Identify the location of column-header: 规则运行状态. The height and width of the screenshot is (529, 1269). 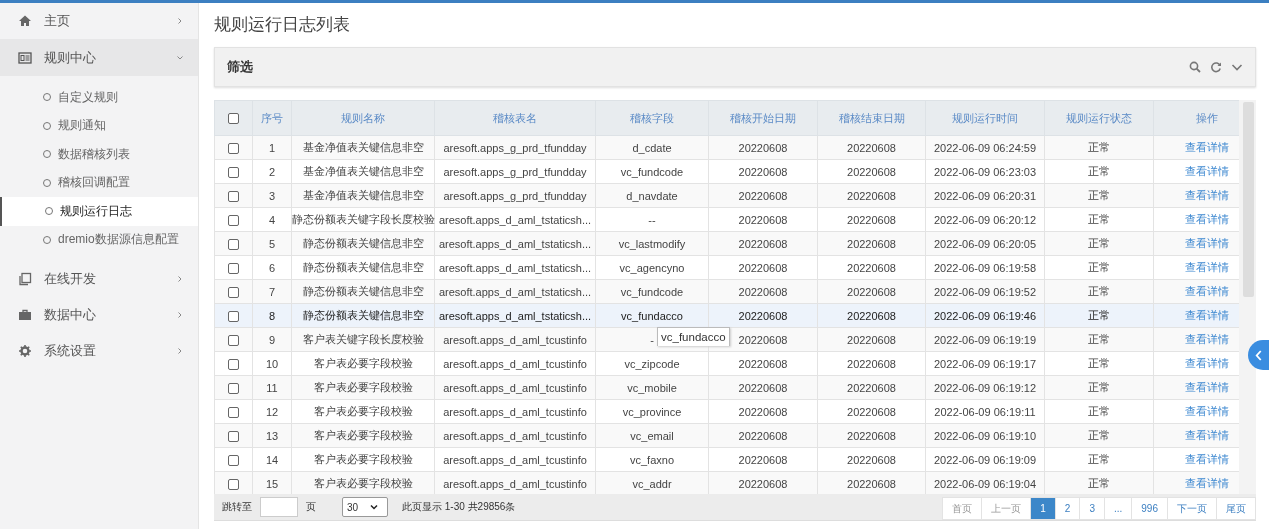
(1099, 118).